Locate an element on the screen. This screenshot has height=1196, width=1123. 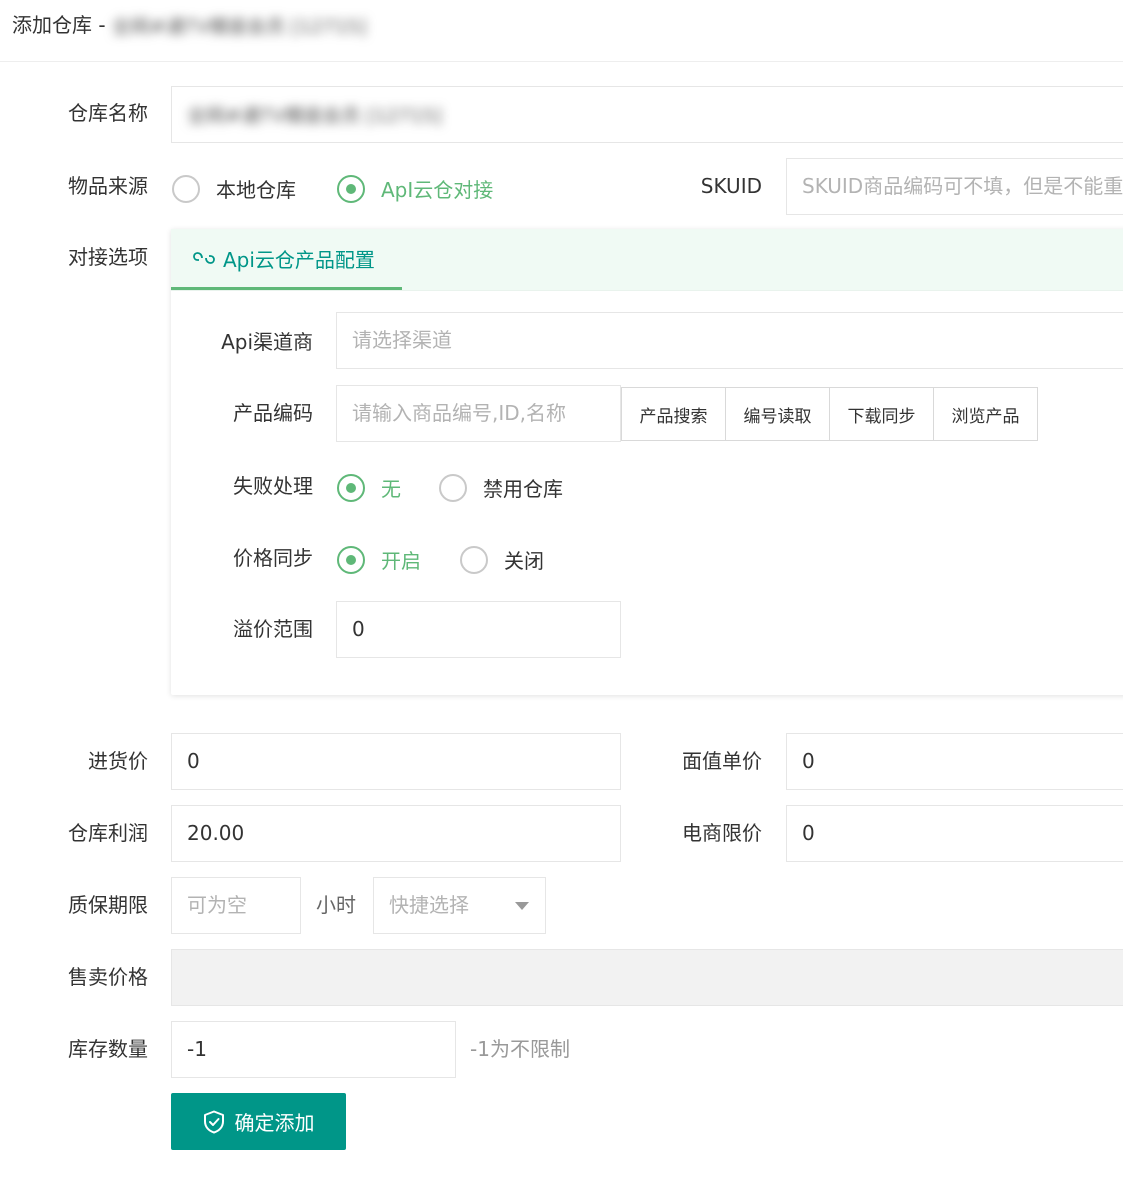
product-action-group: 产品搜索 编号读取 下载同步 浏览产品 is located at coordinates (829, 414).